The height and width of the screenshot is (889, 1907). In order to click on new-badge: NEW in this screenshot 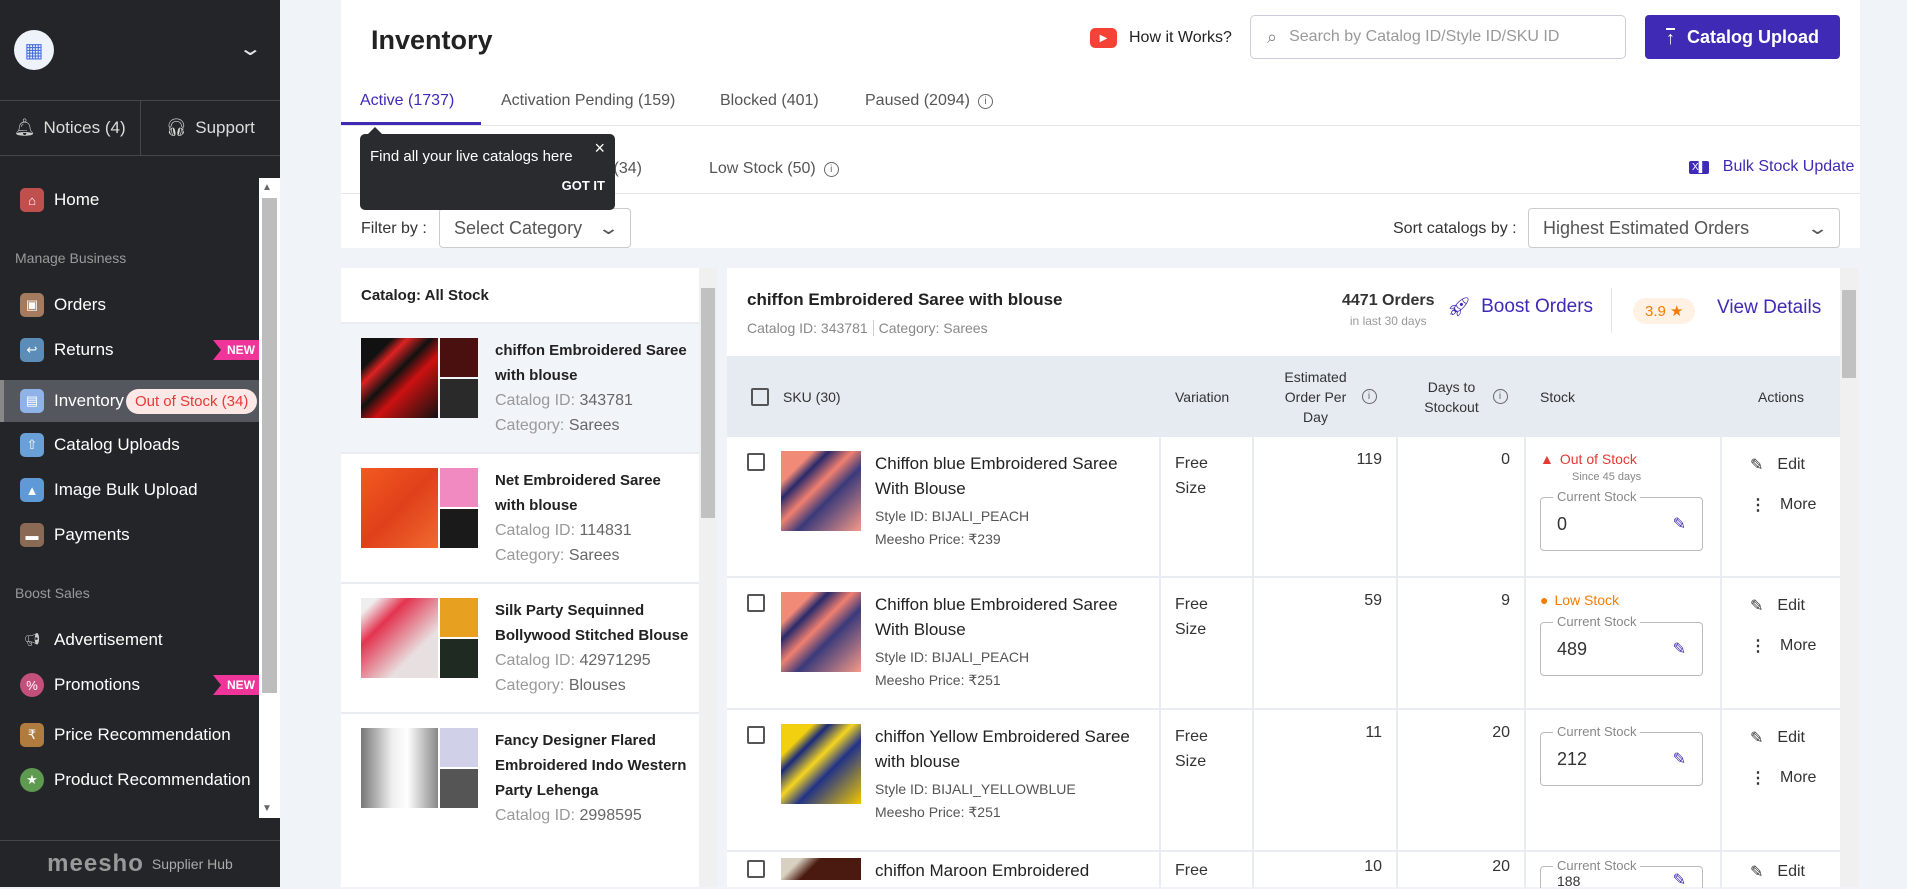, I will do `click(236, 685)`.